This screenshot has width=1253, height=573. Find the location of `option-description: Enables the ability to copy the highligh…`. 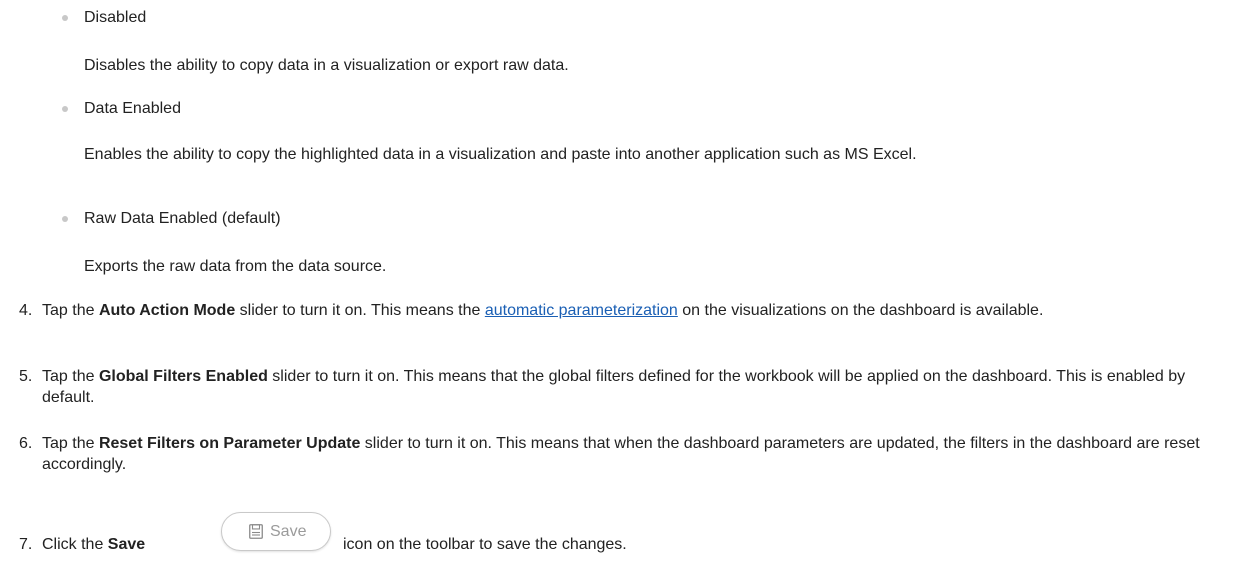

option-description: Enables the ability to copy the highligh… is located at coordinates (500, 154).